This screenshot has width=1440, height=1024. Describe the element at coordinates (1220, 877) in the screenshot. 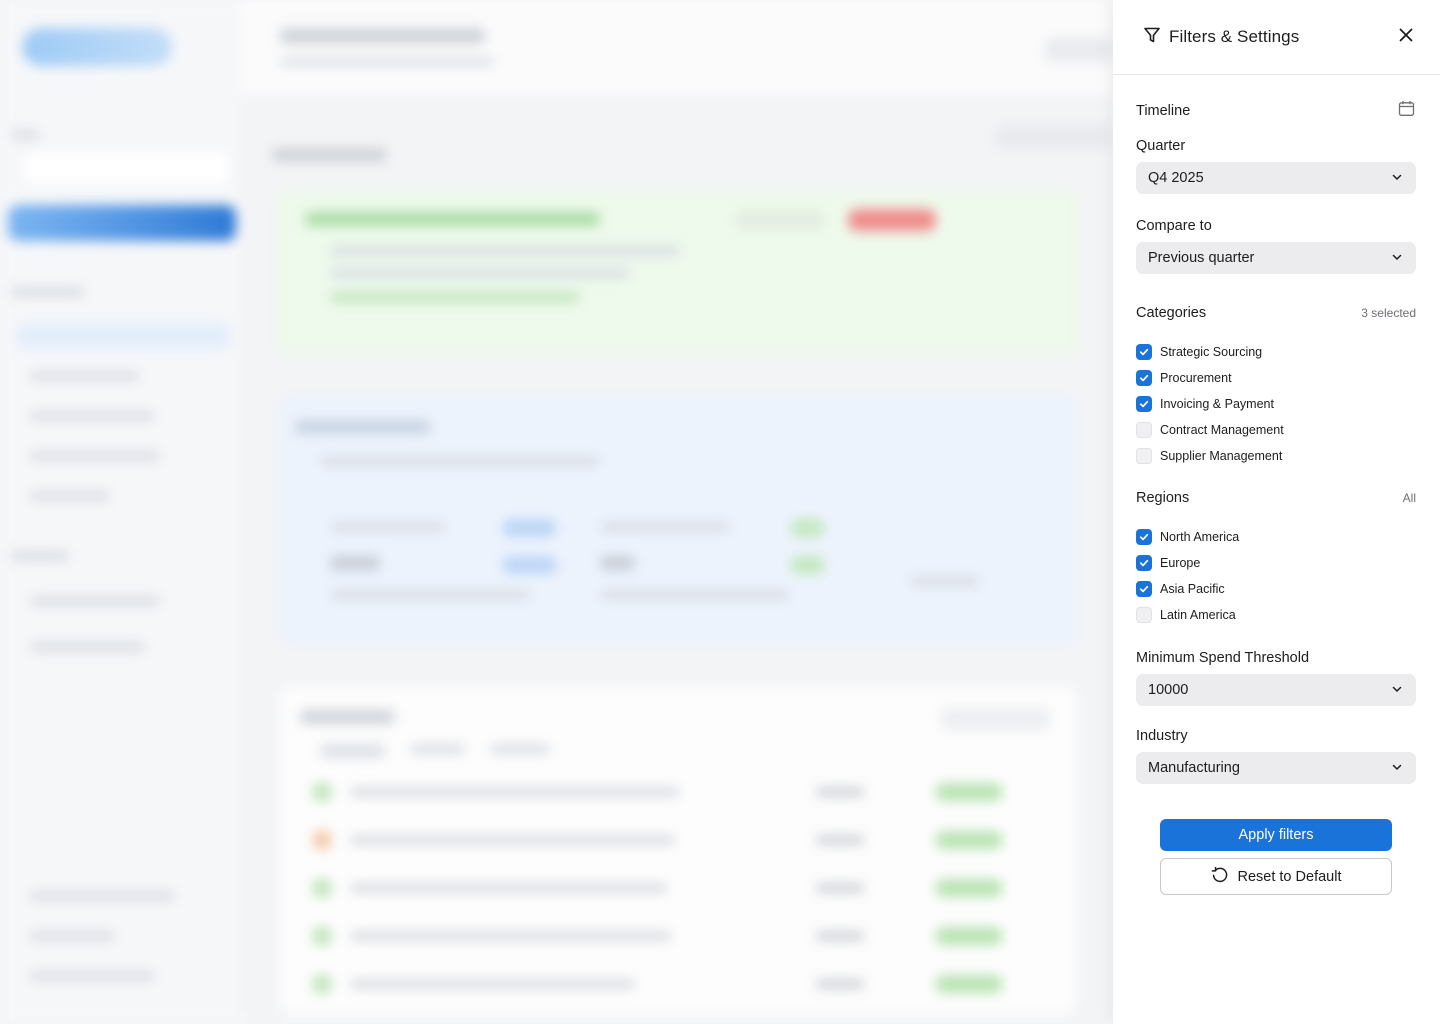

I see `reset-icon` at that location.